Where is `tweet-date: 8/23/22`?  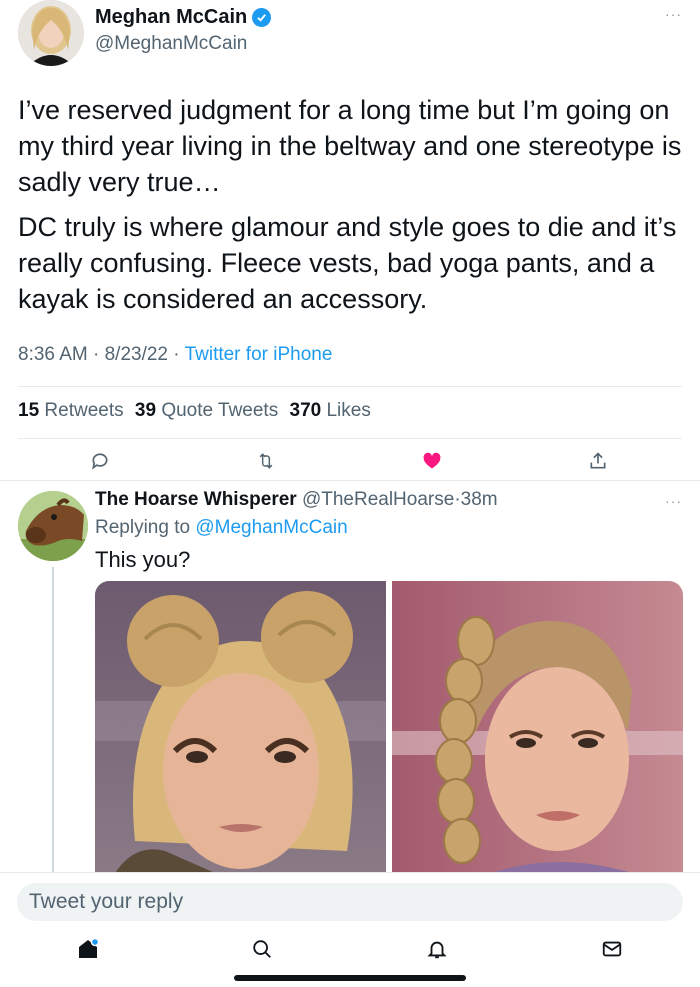
tweet-date: 8/23/22 is located at coordinates (136, 354).